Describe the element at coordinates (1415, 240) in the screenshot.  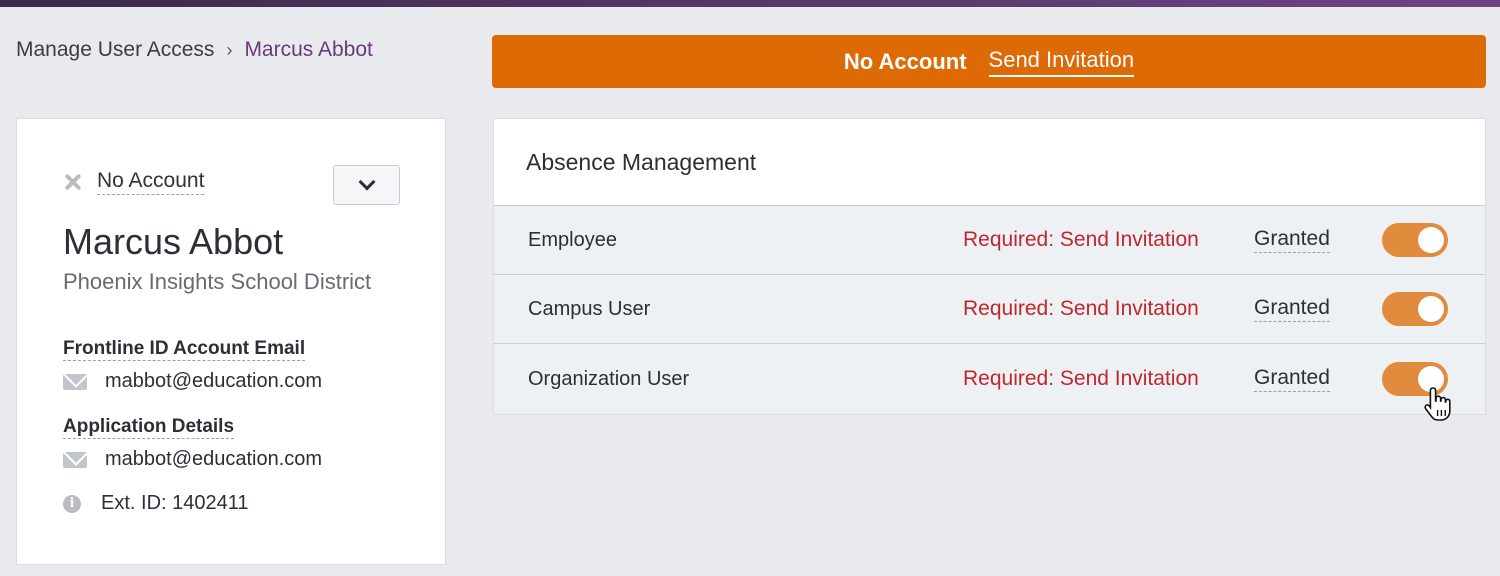
I see `permission-toggle-employee` at that location.